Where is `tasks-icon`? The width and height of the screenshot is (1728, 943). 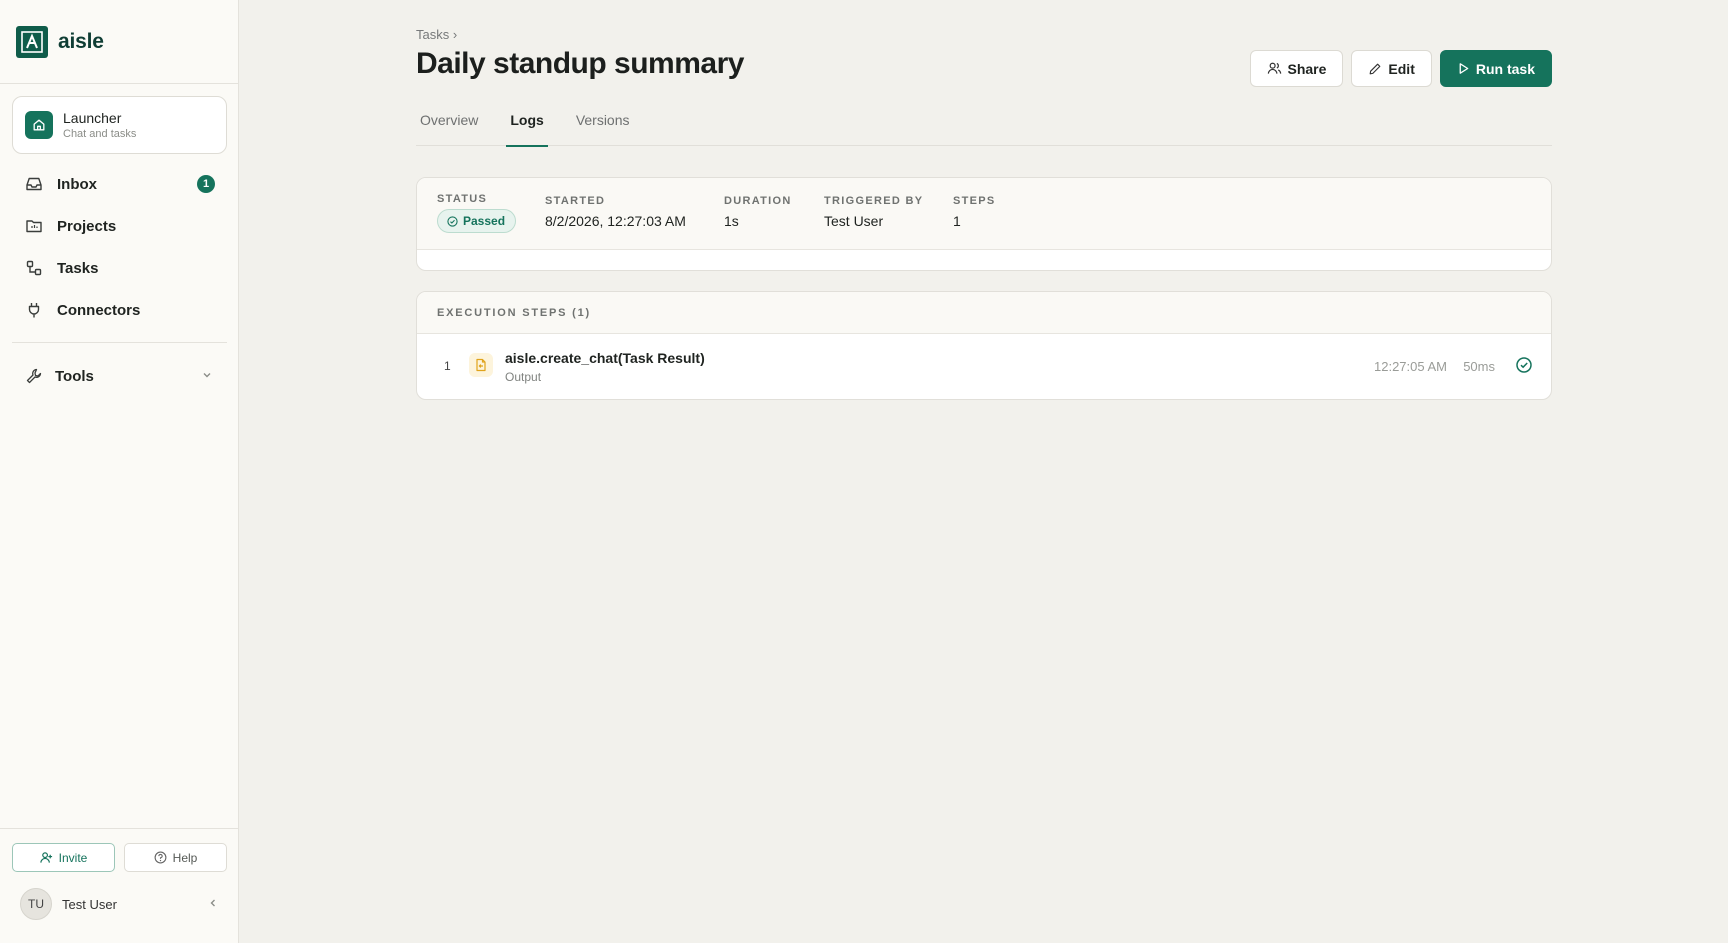
tasks-icon is located at coordinates (34, 268).